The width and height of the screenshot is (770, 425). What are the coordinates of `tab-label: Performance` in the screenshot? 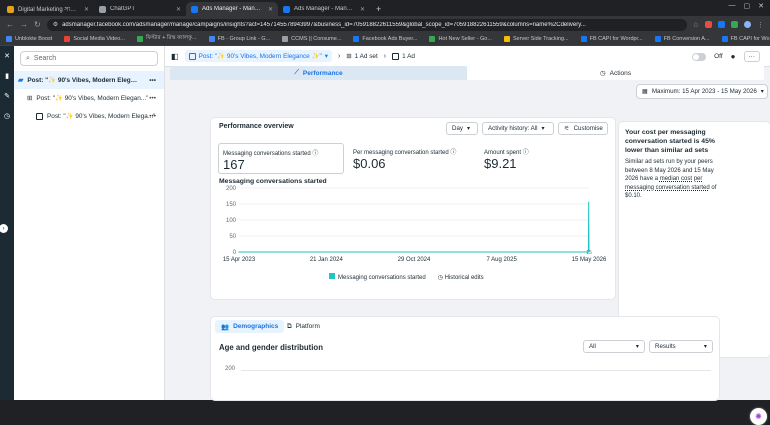 It's located at (322, 73).